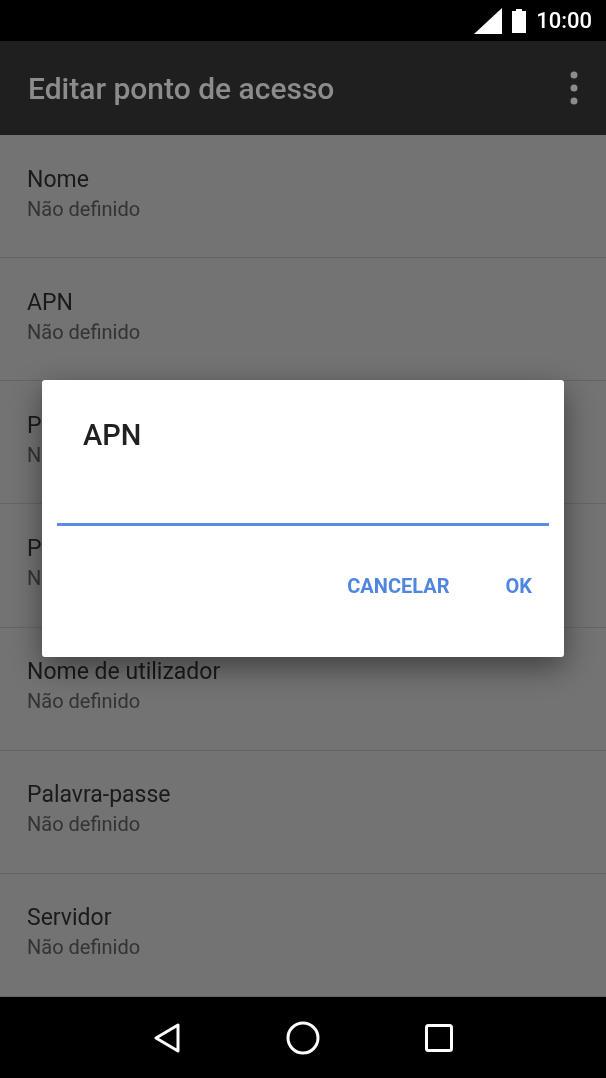  Describe the element at coordinates (574, 88) in the screenshot. I see `more-options-icon` at that location.